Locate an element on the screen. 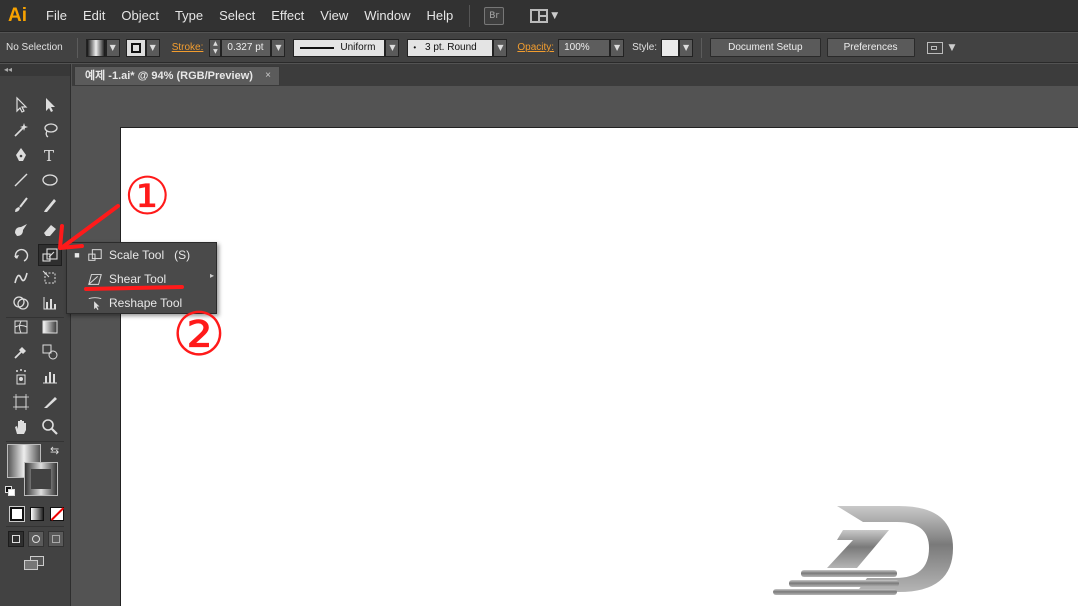 The height and width of the screenshot is (606, 1078). hand-tool-icon is located at coordinates (21, 427).